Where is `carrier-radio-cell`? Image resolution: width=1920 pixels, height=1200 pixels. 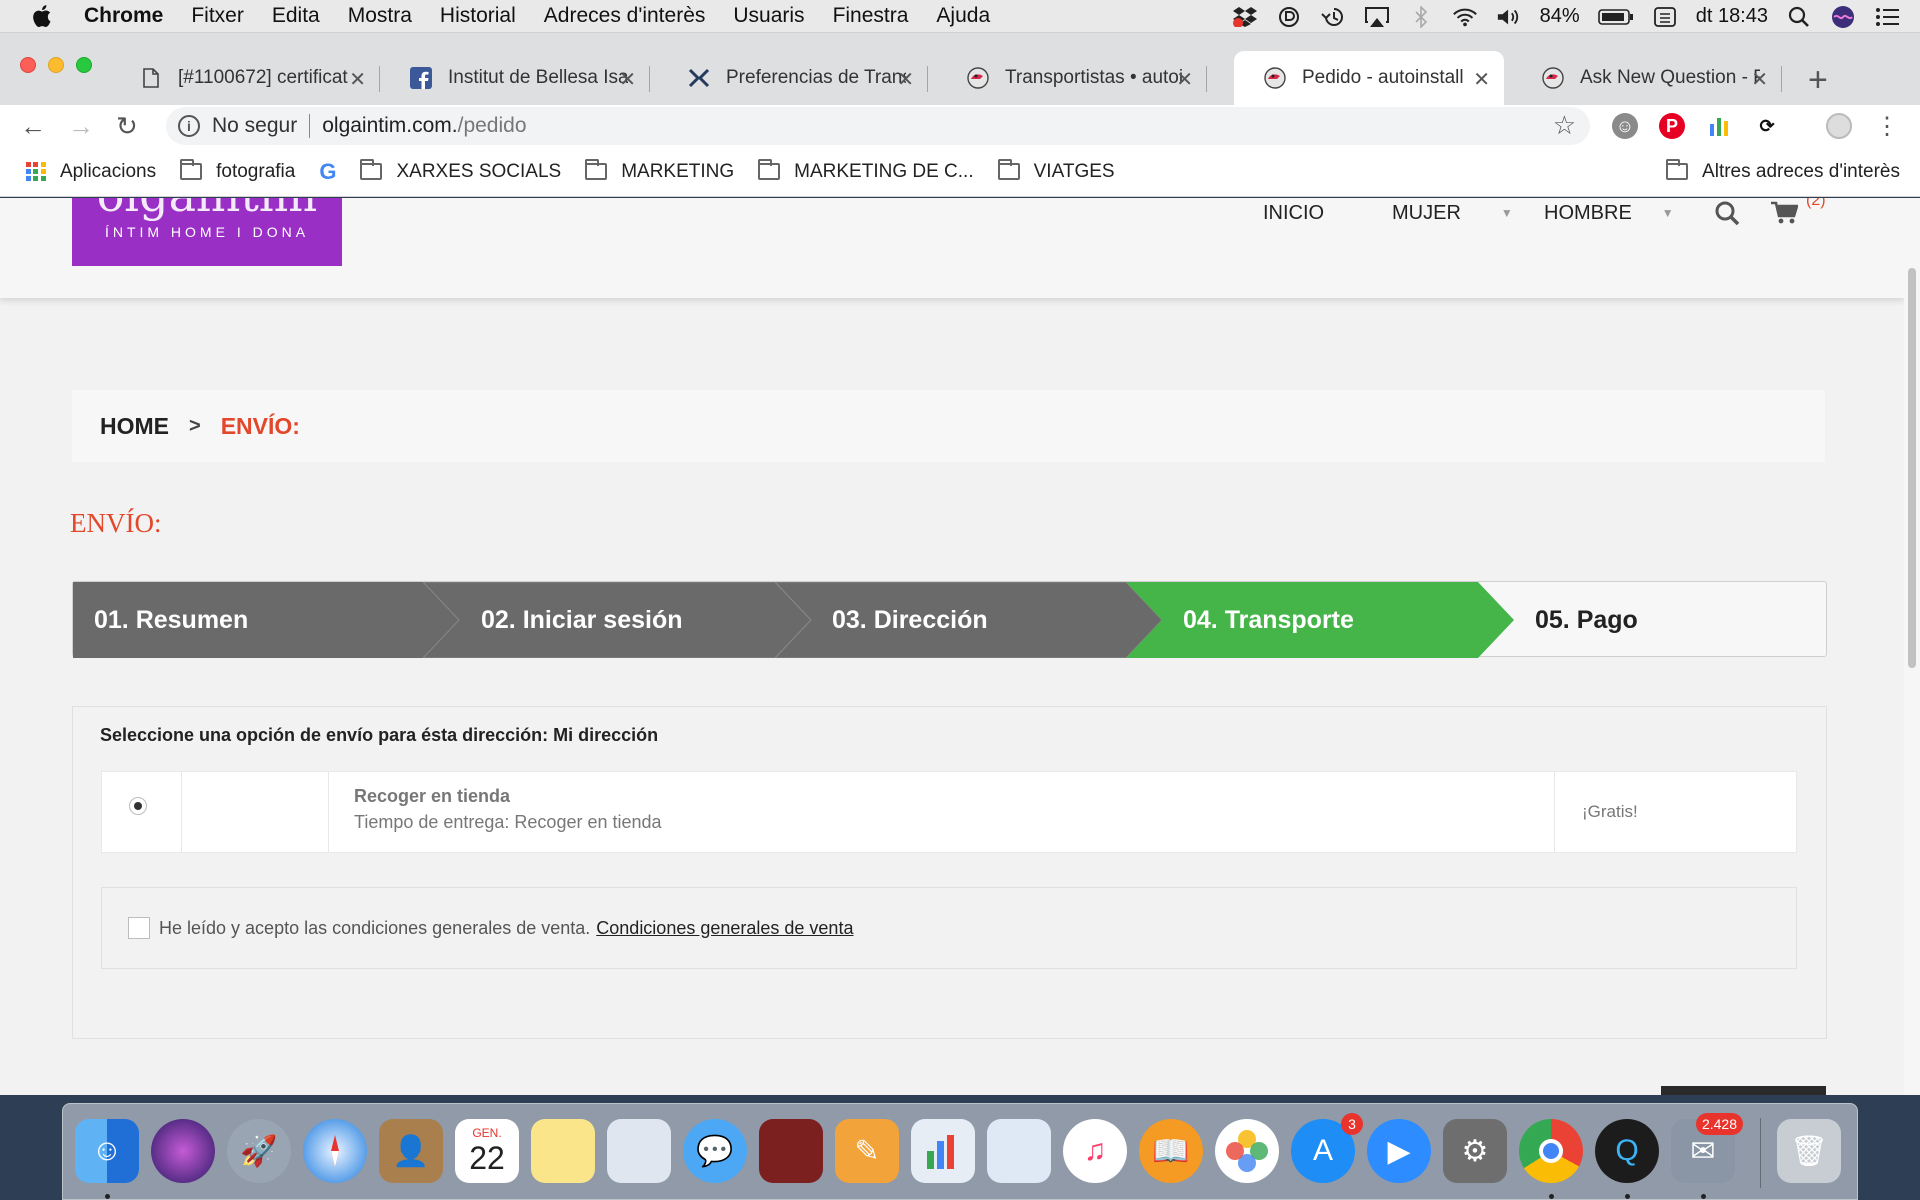 carrier-radio-cell is located at coordinates (142, 812).